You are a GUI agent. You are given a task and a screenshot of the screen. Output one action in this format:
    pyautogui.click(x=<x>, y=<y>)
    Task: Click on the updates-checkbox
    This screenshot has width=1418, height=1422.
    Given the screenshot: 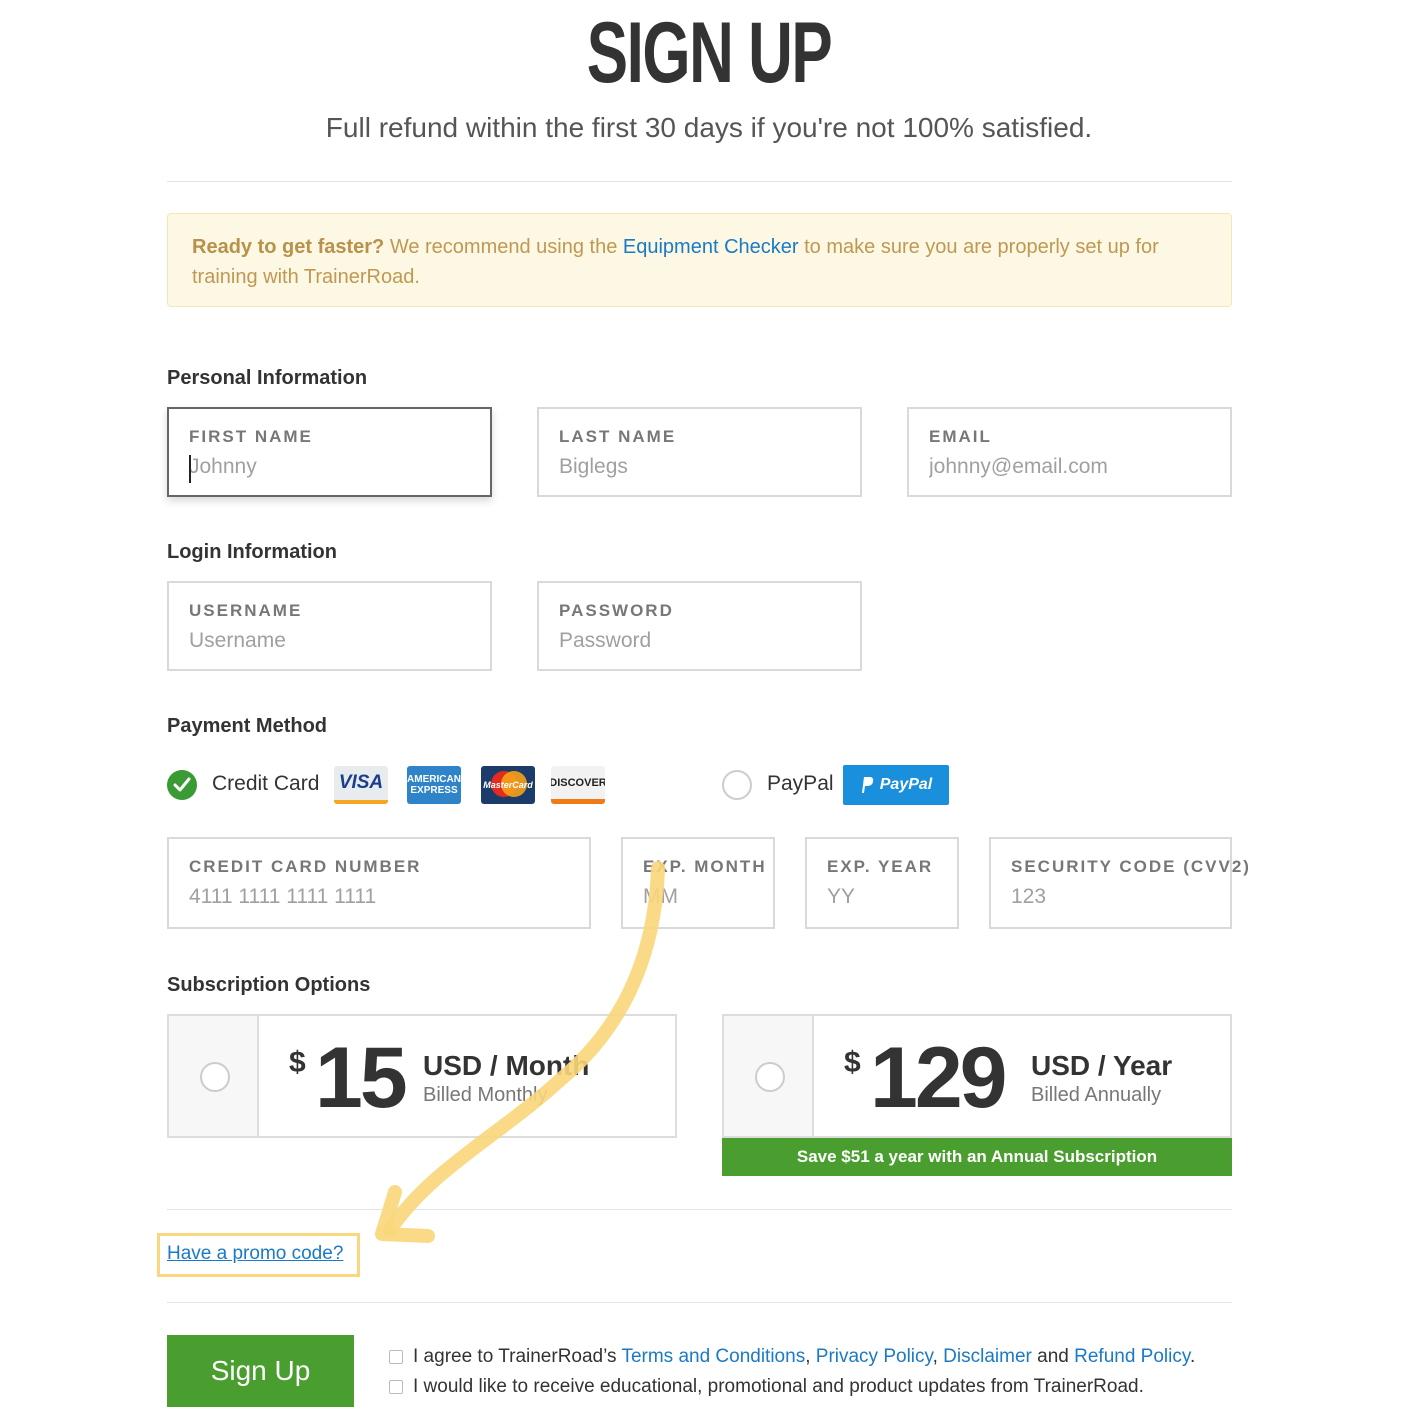 What is the action you would take?
    pyautogui.click(x=396, y=1387)
    